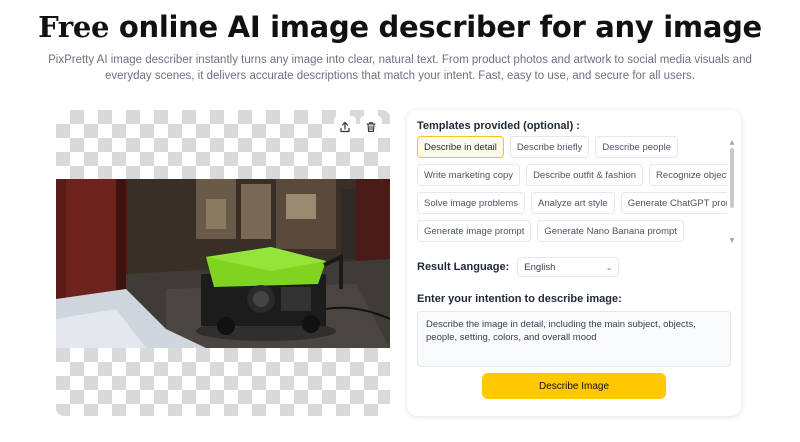 The image size is (800, 442). I want to click on template-recognize-objects: Recognize objects, so click(688, 175).